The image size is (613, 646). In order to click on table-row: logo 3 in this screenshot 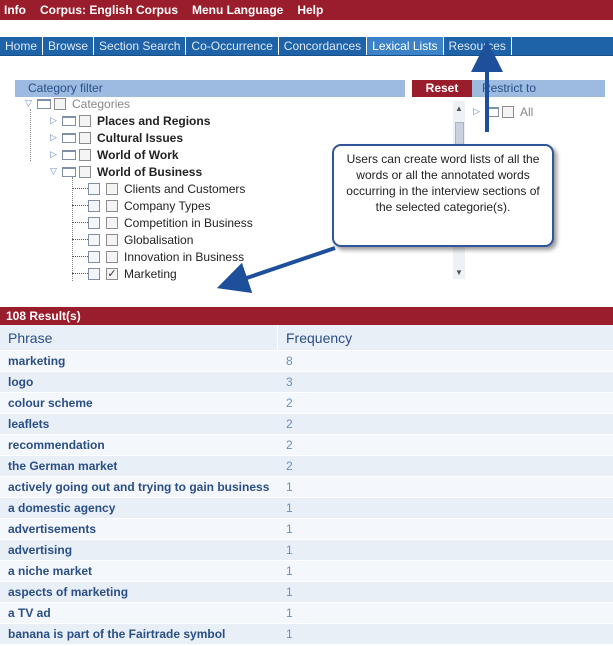, I will do `click(306, 382)`.